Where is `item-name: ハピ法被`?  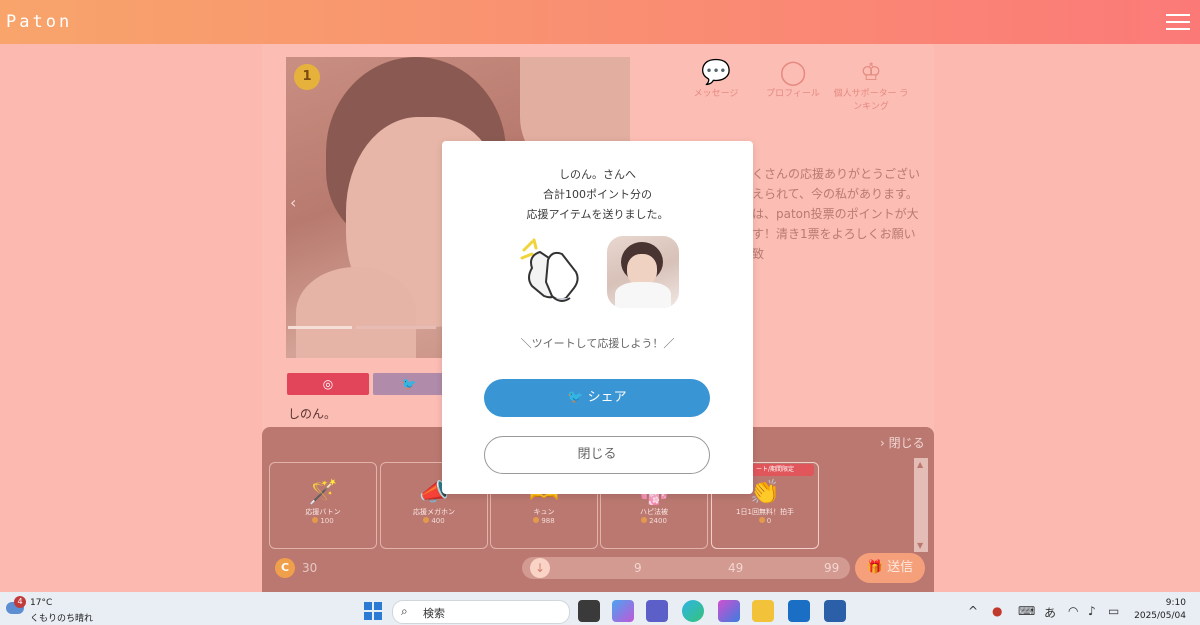
item-name: ハピ法被 is located at coordinates (654, 512).